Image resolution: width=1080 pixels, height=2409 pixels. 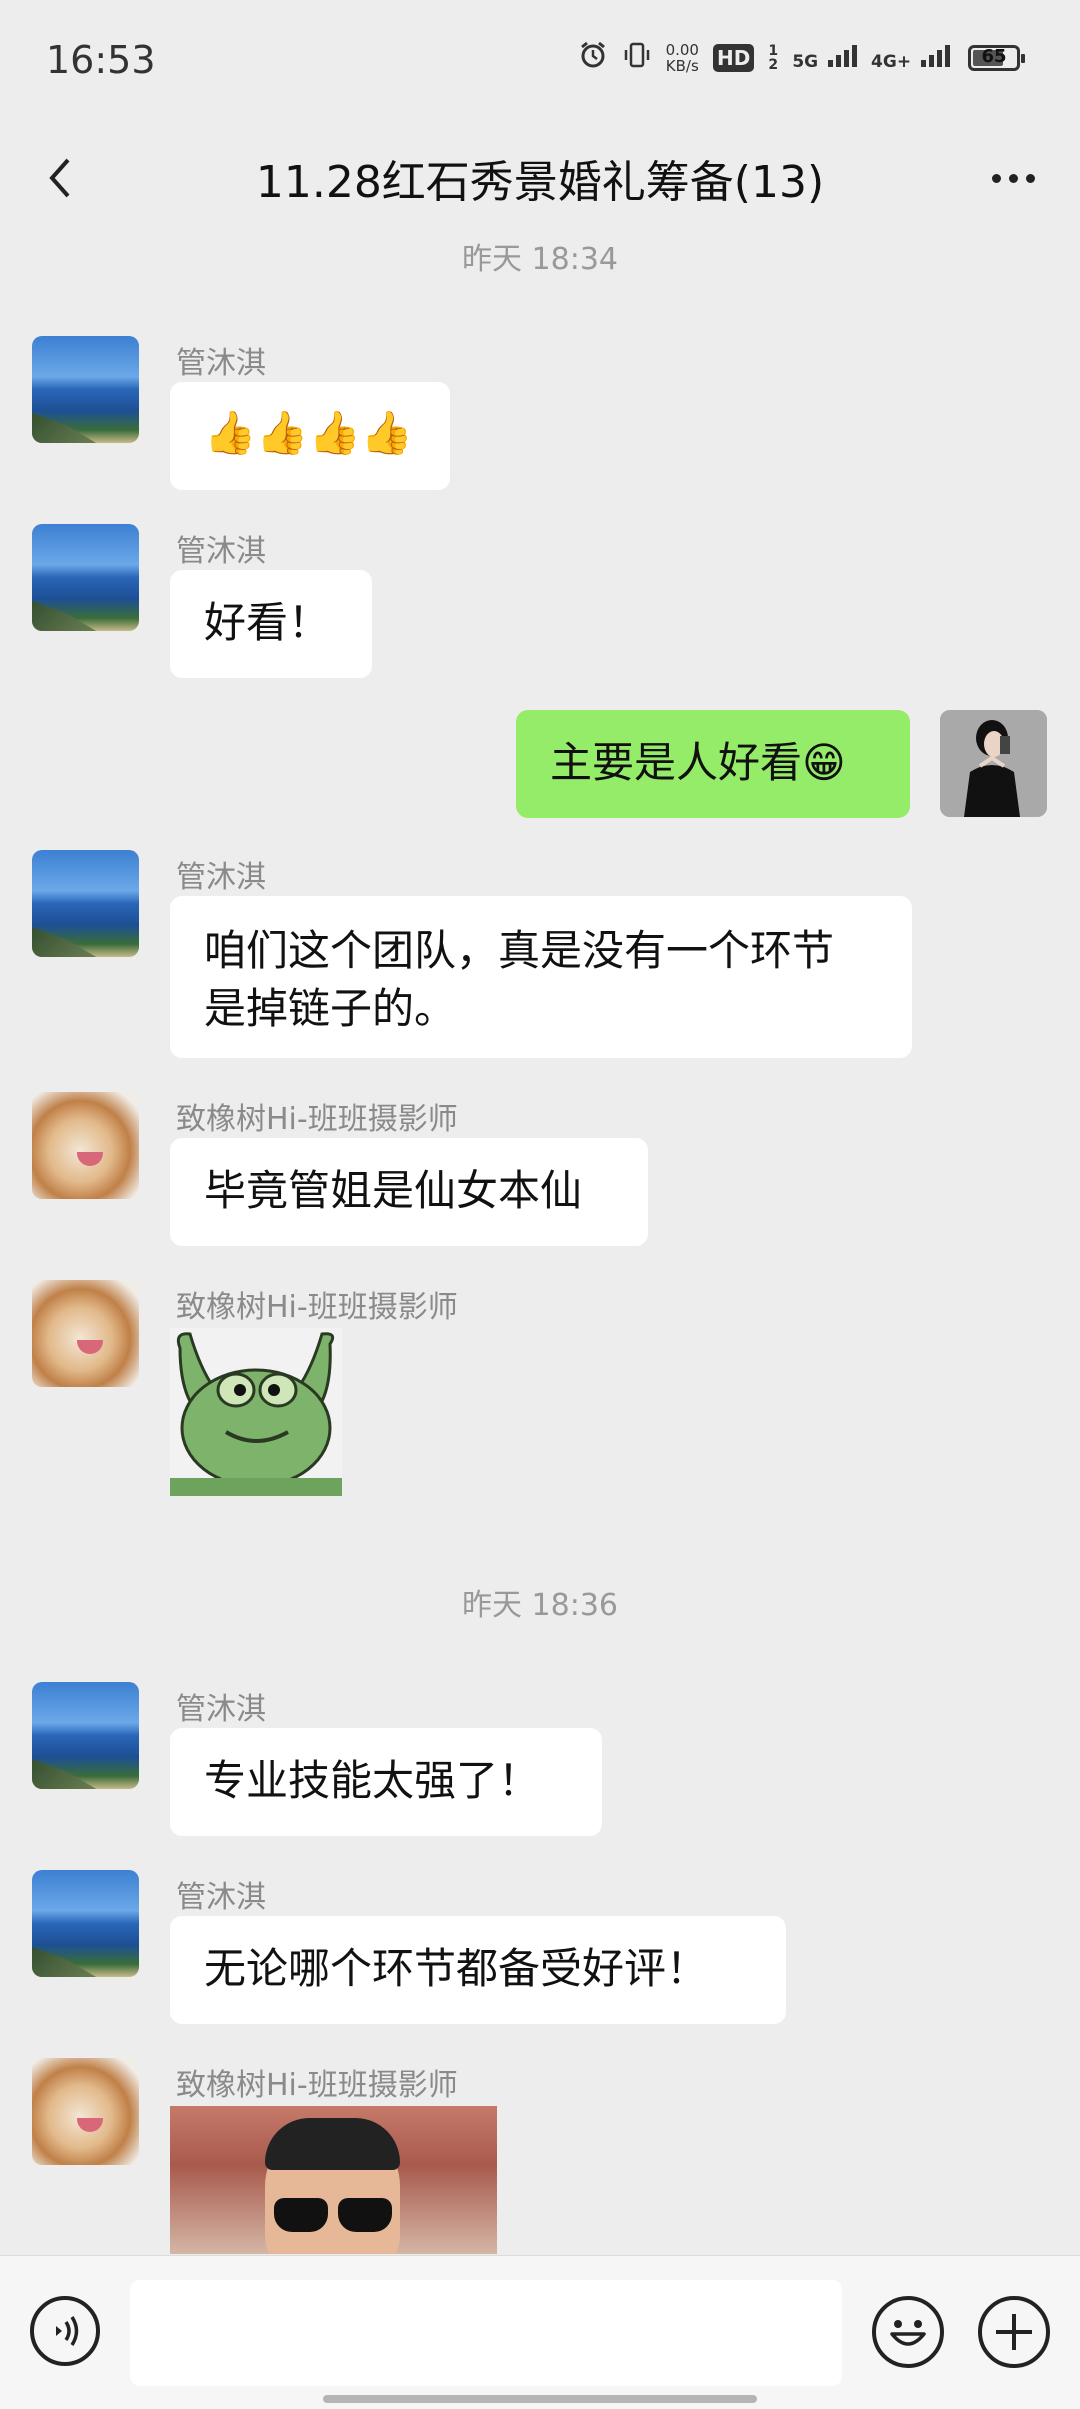 I want to click on message-bubble: 无论哪个环节都备受好评！, so click(x=478, y=1970).